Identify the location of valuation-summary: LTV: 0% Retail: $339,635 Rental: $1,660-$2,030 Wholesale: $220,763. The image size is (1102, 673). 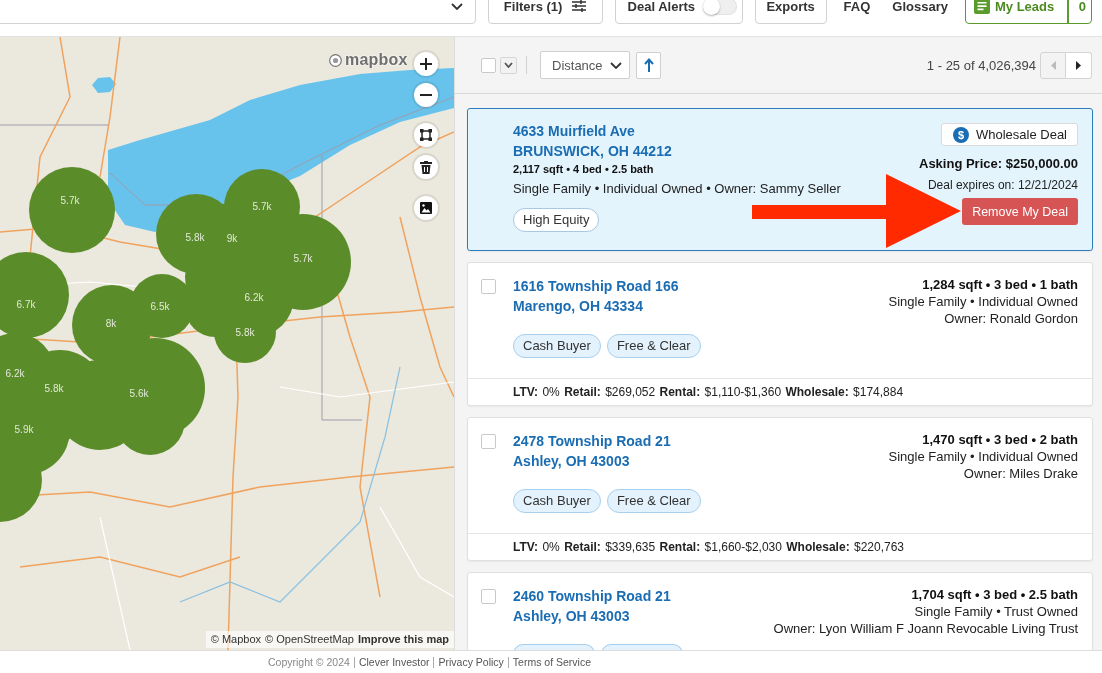
(709, 547).